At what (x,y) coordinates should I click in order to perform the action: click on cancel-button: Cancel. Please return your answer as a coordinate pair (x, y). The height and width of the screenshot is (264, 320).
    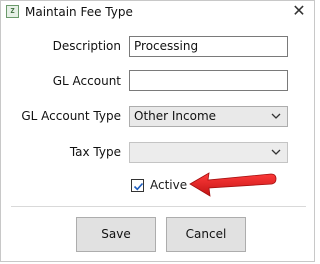
    Looking at the image, I should click on (206, 234).